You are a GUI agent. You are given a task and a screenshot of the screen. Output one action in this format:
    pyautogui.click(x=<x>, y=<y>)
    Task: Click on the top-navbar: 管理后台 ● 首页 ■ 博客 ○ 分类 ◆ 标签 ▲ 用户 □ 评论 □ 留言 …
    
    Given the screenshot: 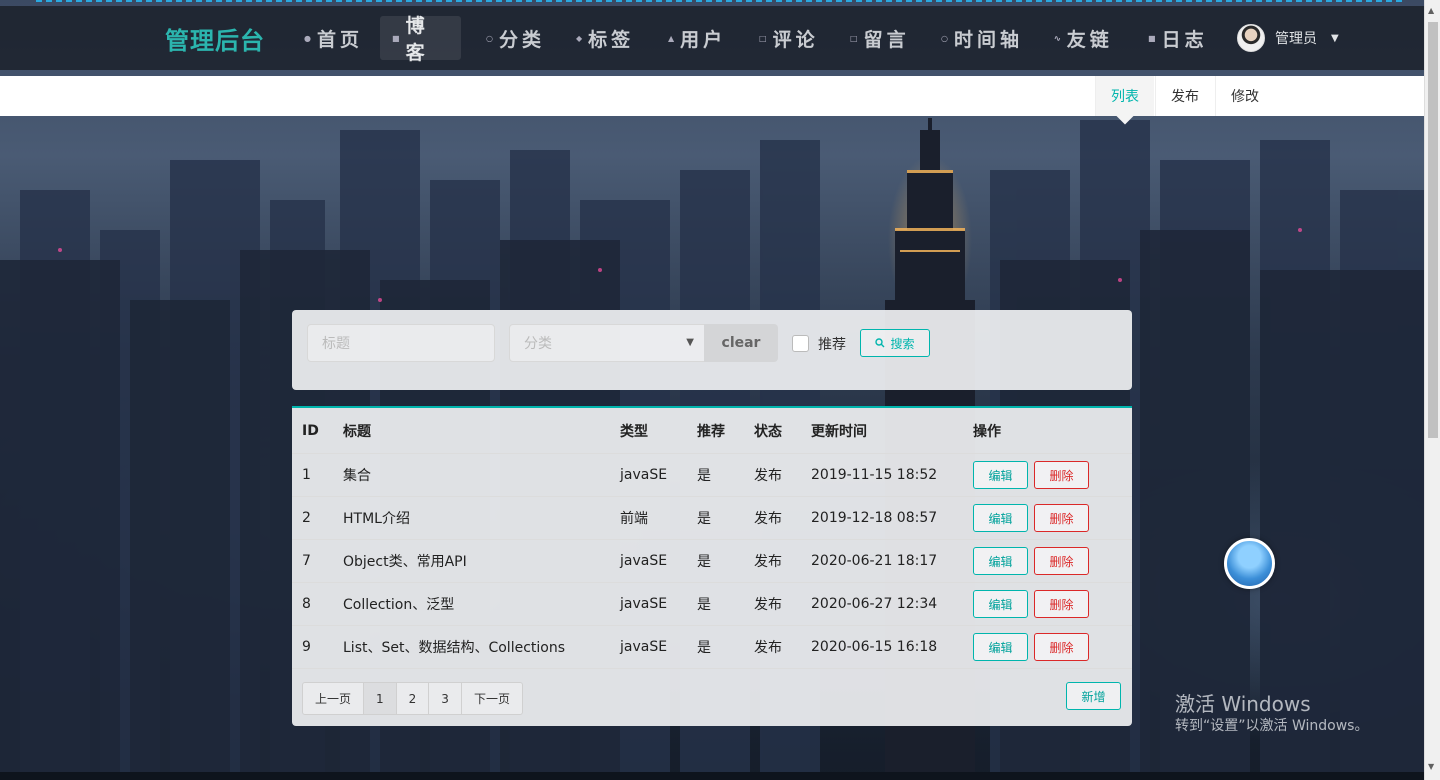 What is the action you would take?
    pyautogui.click(x=712, y=38)
    